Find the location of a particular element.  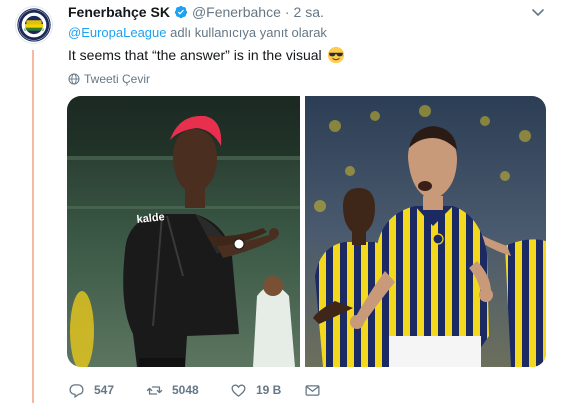

sunglasses-emoji-icon is located at coordinates (336, 55).